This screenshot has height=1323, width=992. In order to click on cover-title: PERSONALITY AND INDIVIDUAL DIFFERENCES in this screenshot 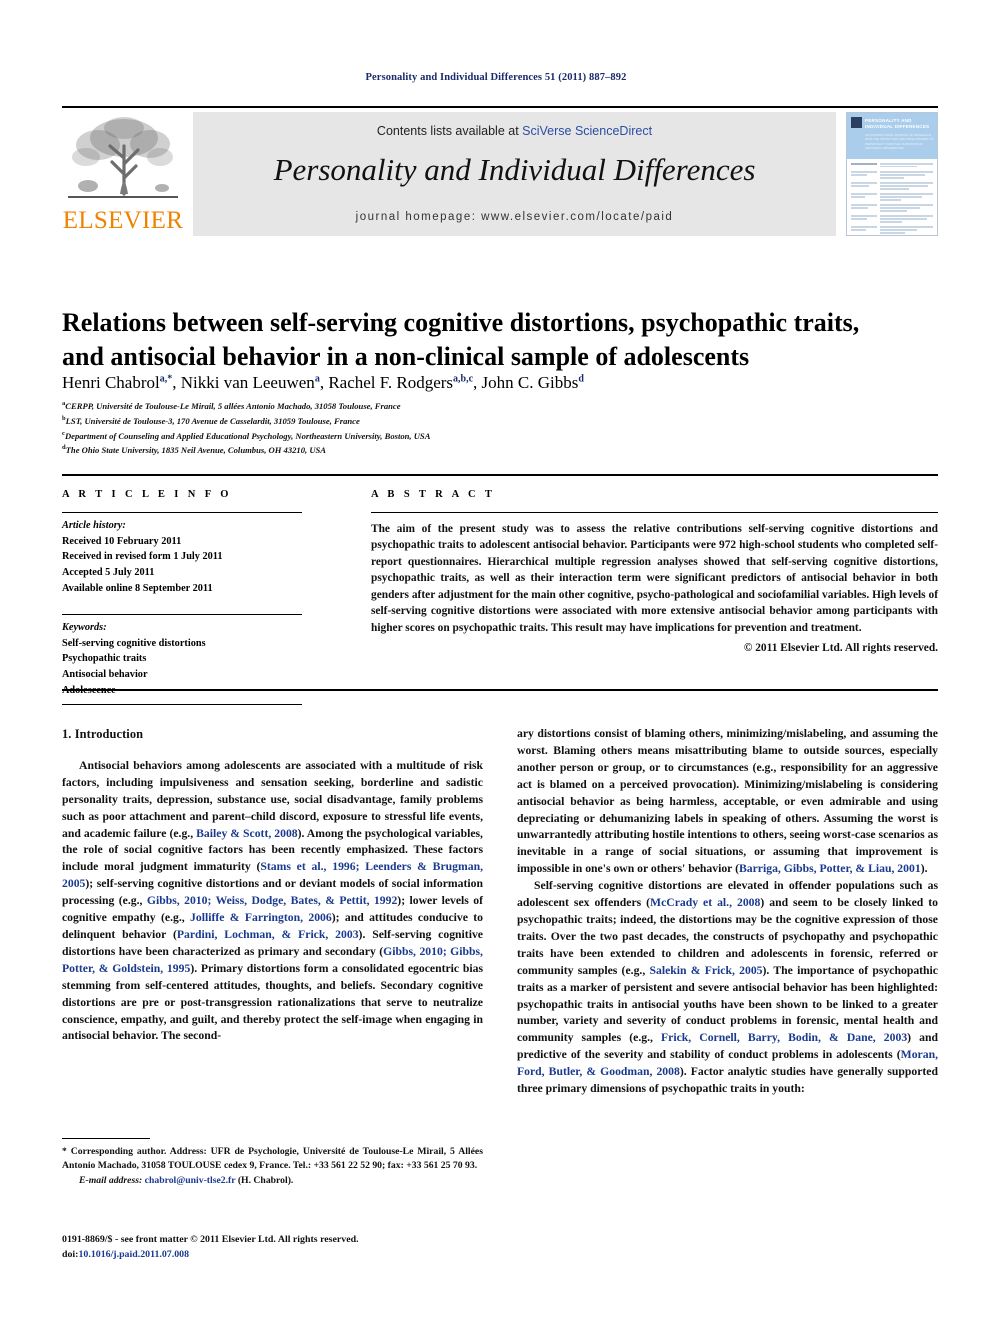, I will do `click(897, 123)`.